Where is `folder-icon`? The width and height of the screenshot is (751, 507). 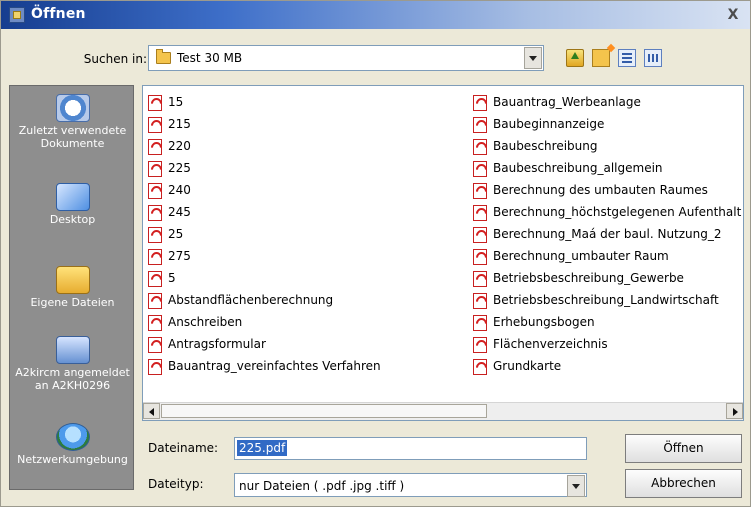
folder-icon is located at coordinates (163, 56).